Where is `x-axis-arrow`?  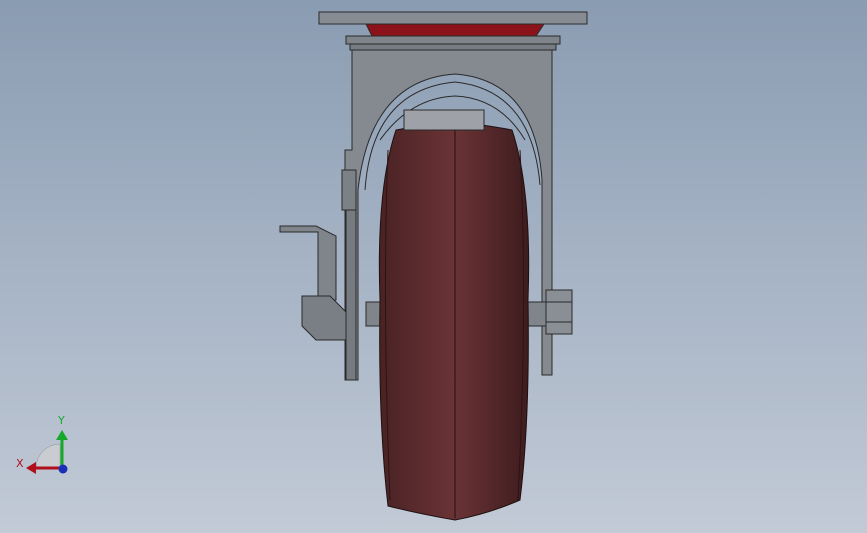
x-axis-arrow is located at coordinates (31, 468).